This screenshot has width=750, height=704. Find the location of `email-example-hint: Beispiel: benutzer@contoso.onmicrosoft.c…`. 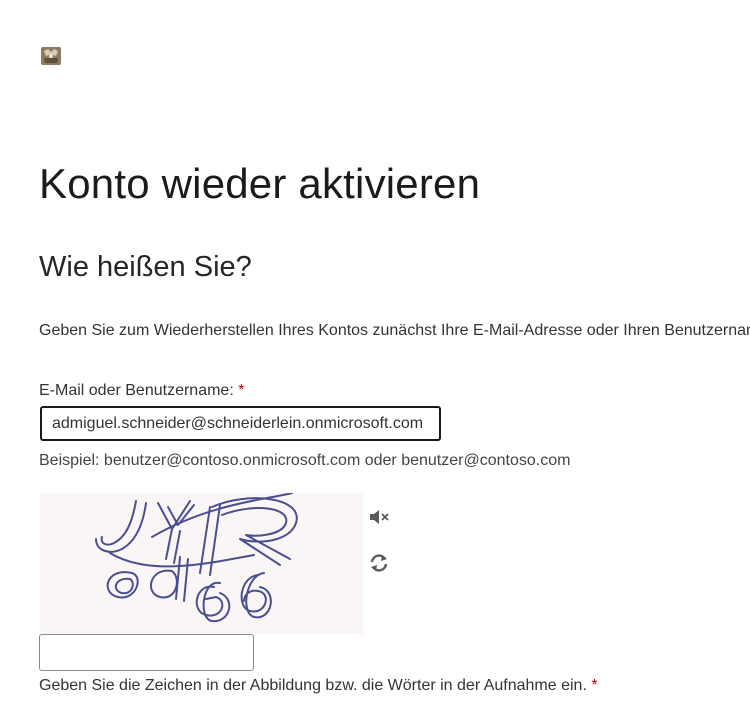

email-example-hint: Beispiel: benutzer@contoso.onmicrosoft.c… is located at coordinates (305, 460).